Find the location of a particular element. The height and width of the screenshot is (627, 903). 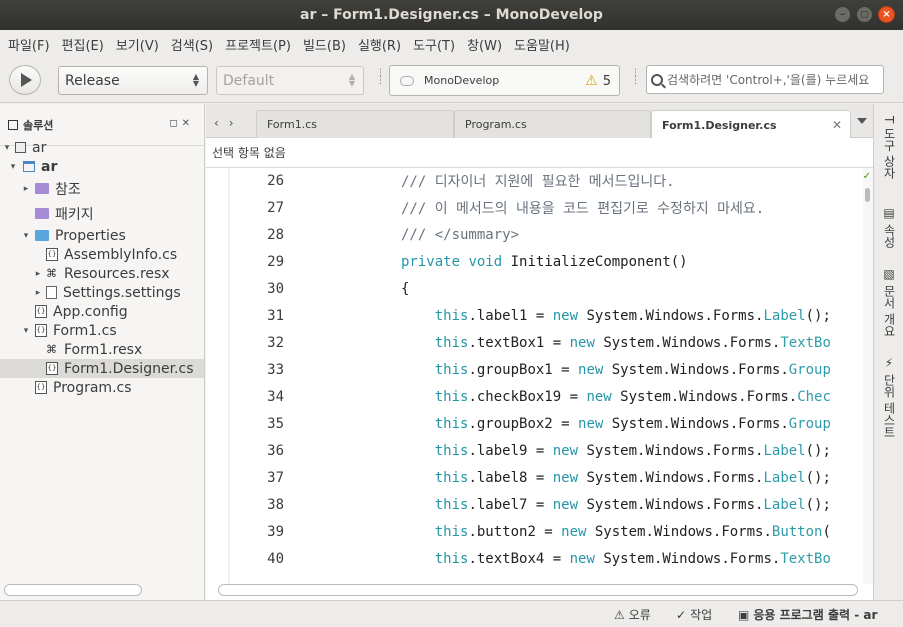

tab-navigation-arrows: ‹› is located at coordinates (229, 123).